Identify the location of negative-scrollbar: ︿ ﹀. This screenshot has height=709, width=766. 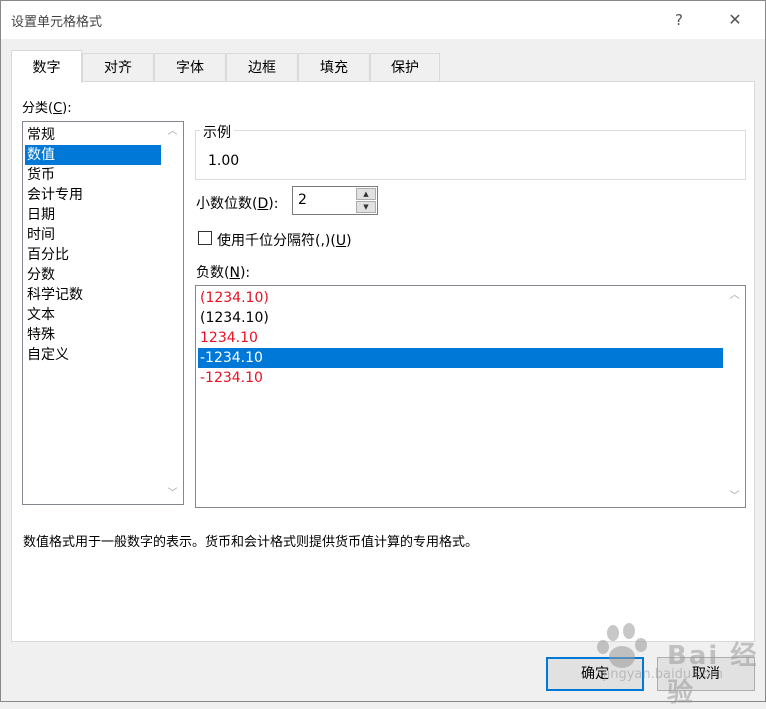
(734, 396).